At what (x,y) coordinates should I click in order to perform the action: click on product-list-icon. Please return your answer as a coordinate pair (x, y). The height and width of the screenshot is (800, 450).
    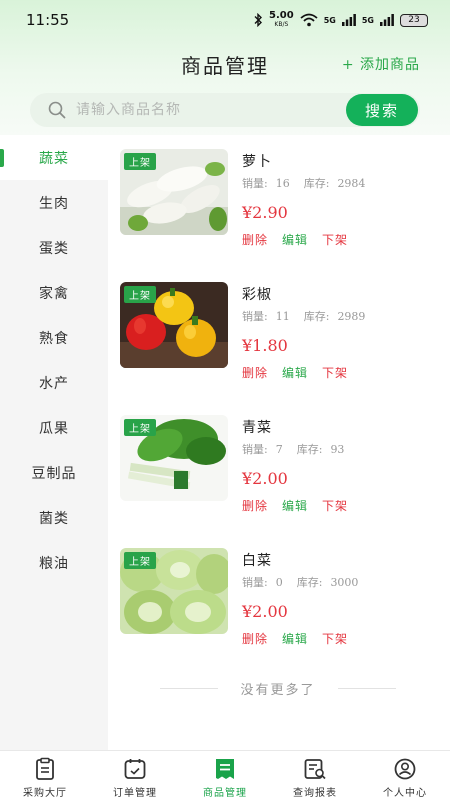
    Looking at the image, I should click on (225, 769).